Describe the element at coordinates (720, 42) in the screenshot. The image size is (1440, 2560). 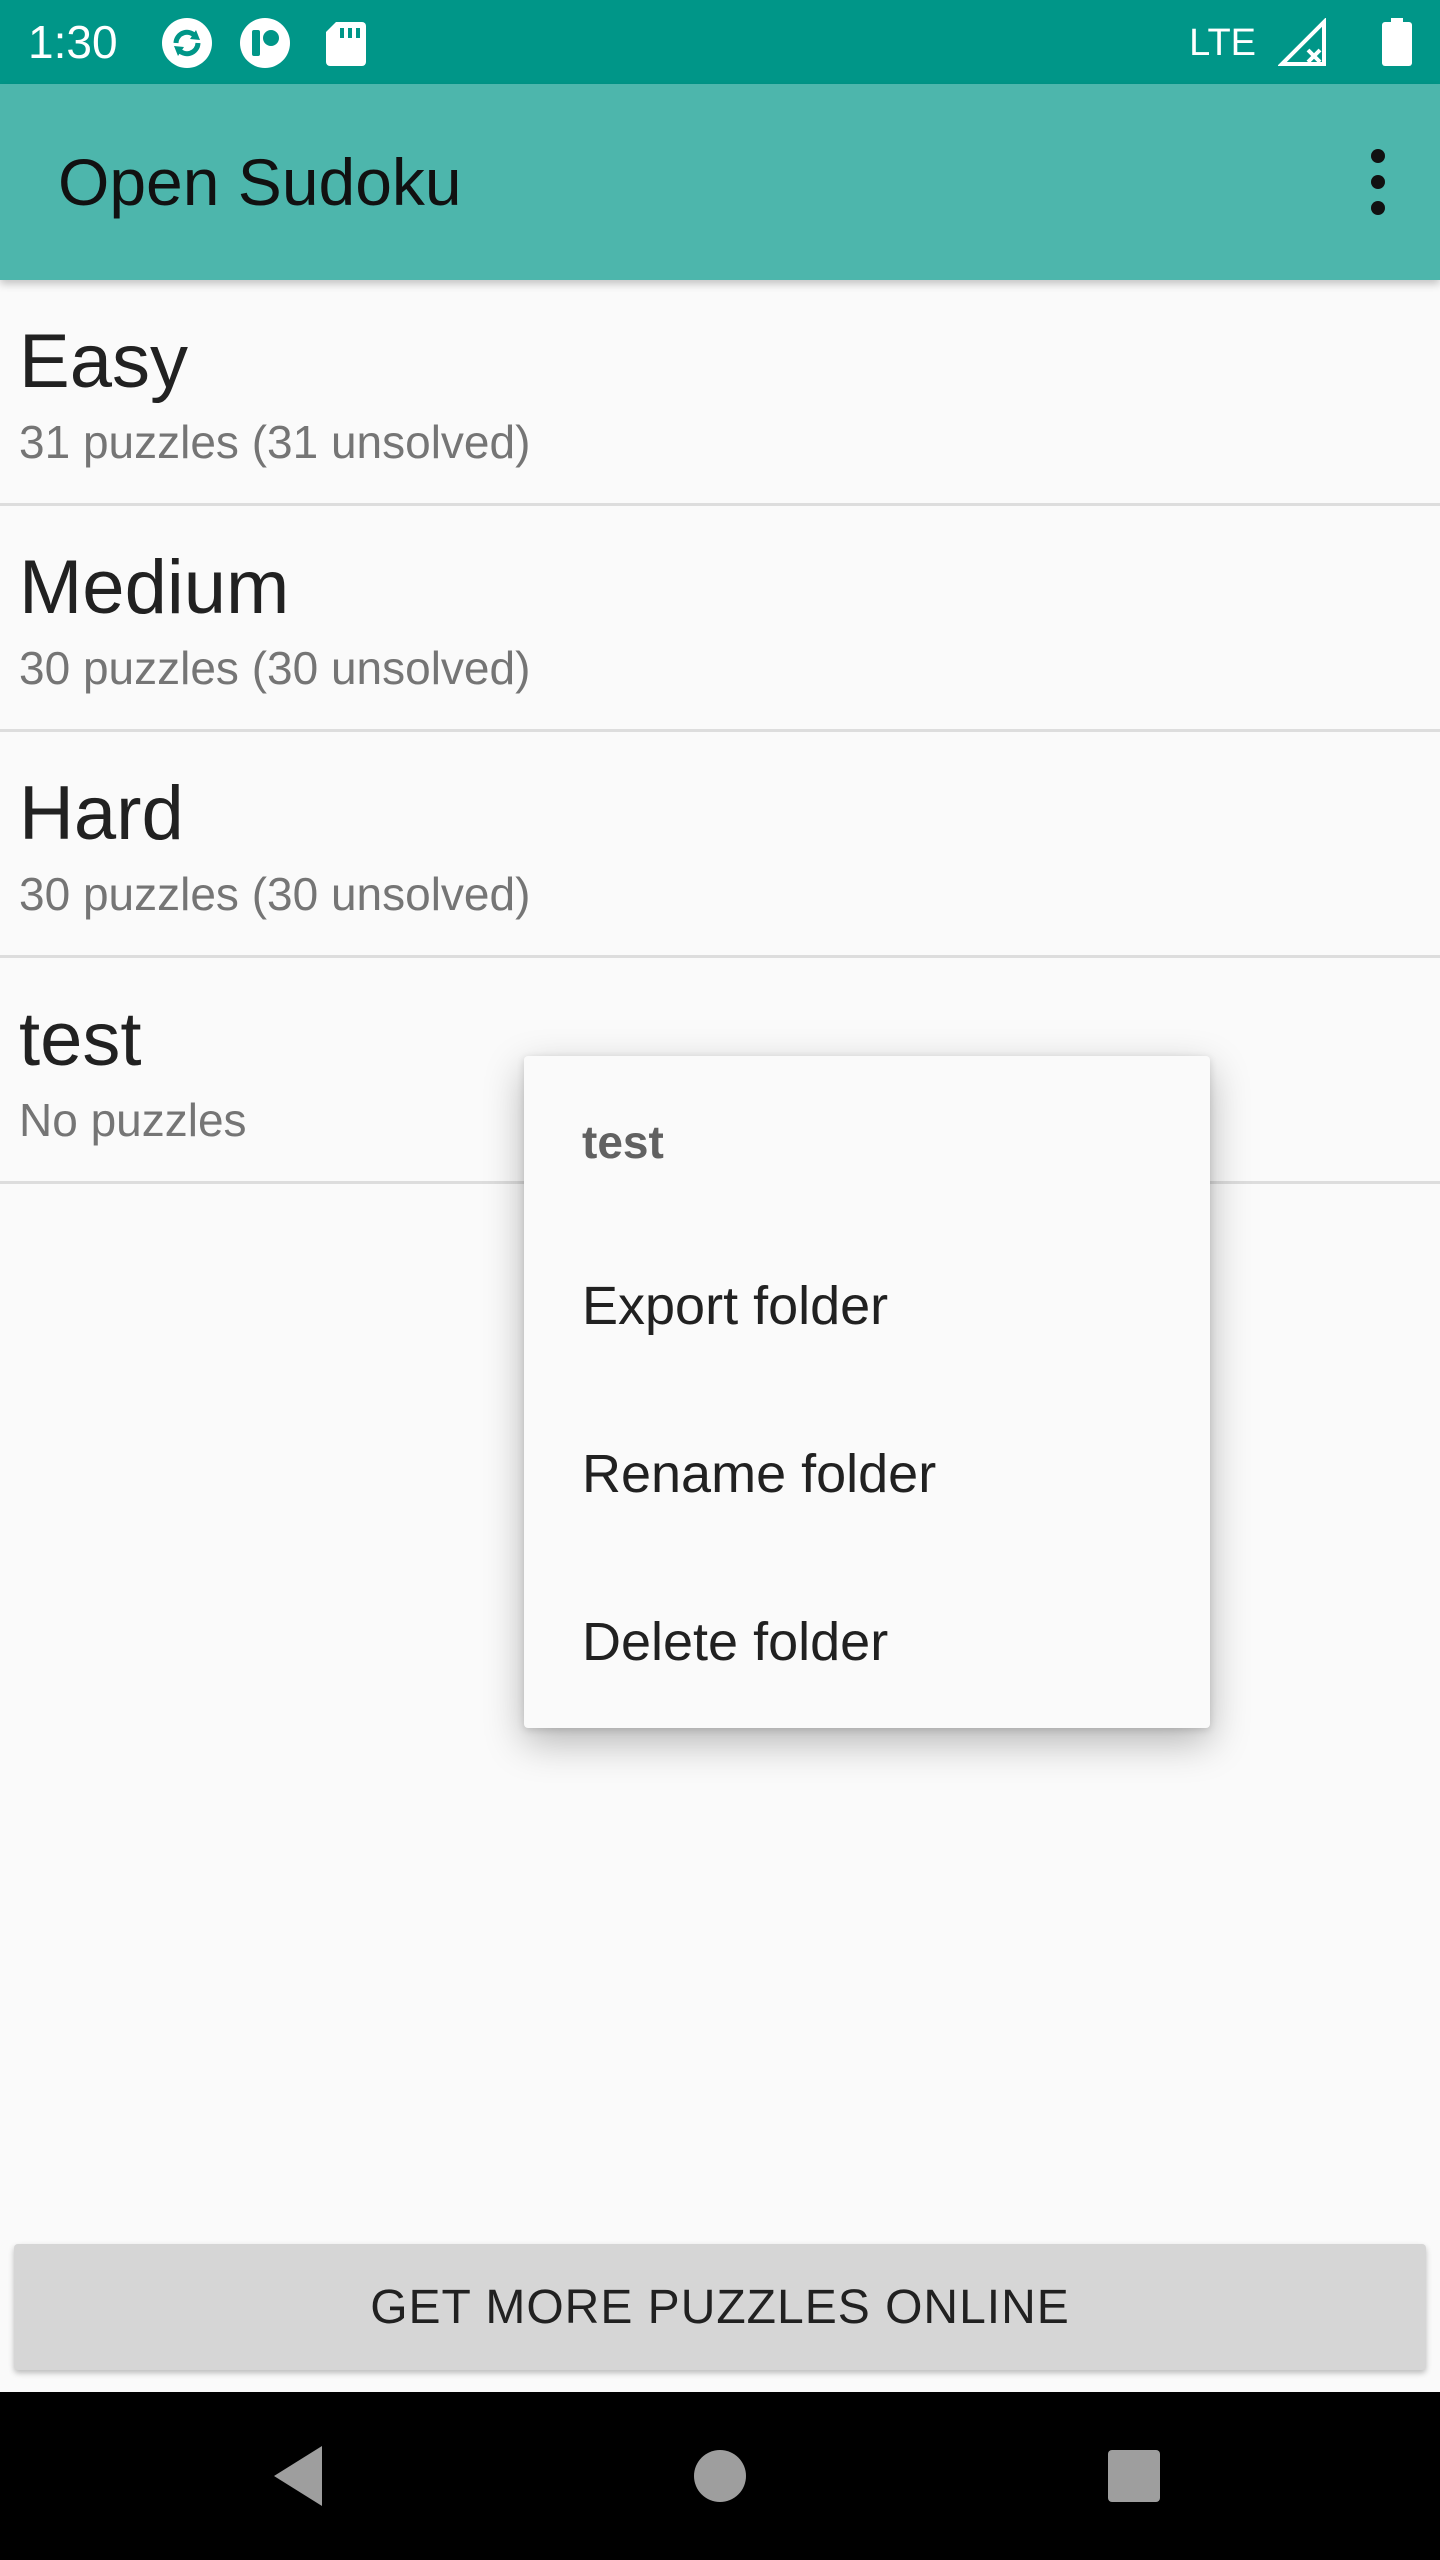
I see `status-bar: 1:30 LTE` at that location.